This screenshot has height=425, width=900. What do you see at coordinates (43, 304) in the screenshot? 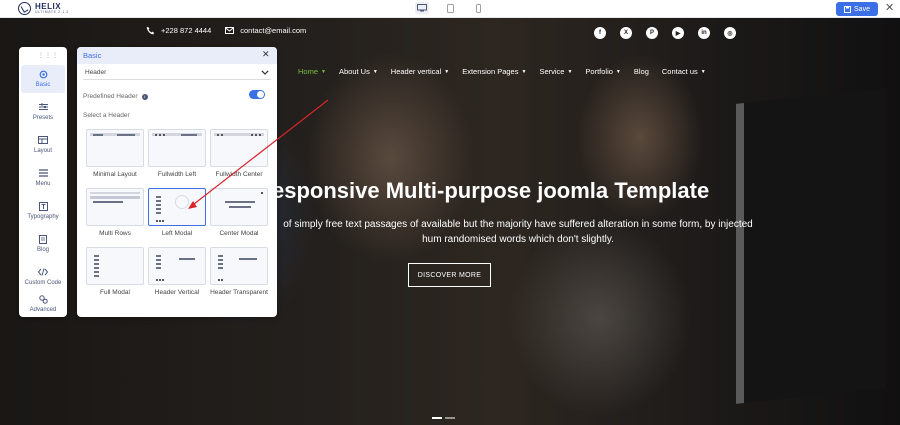
I see `rail-item-advanced: Advanced` at bounding box center [43, 304].